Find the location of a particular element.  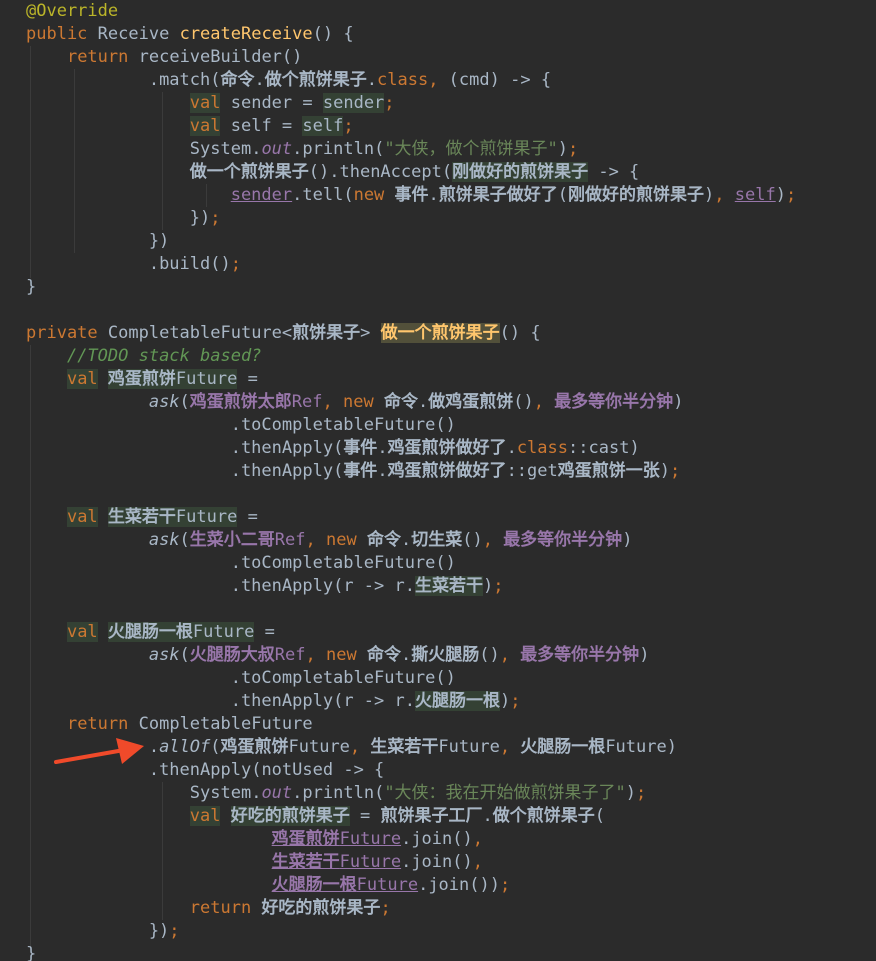

code-line-19: .toCompletableFuture() is located at coordinates (241, 425).